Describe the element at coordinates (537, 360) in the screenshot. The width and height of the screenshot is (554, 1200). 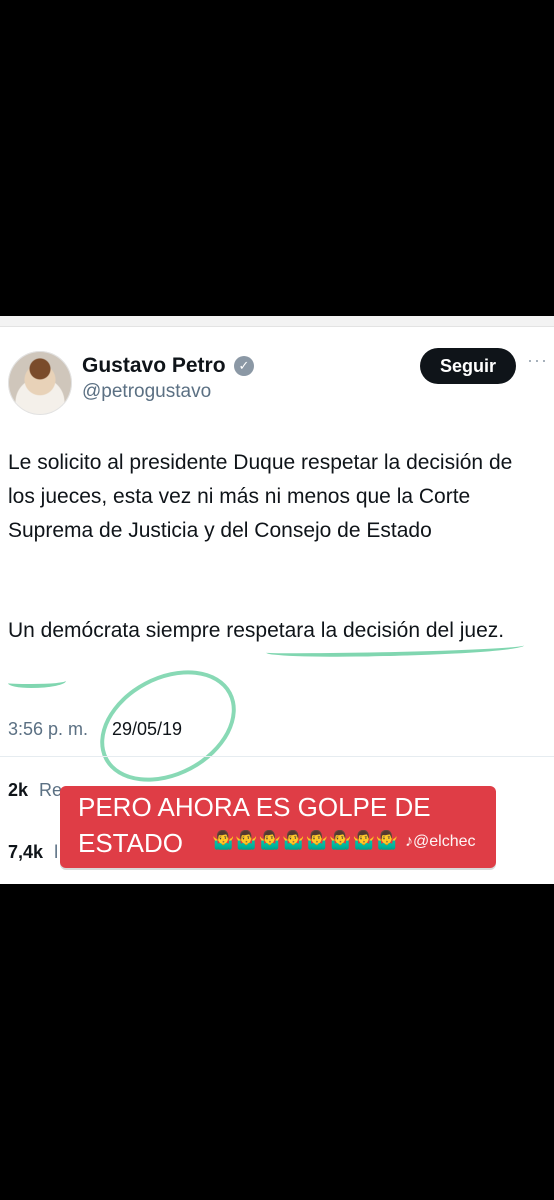
I see `more-options-icon: ···` at that location.